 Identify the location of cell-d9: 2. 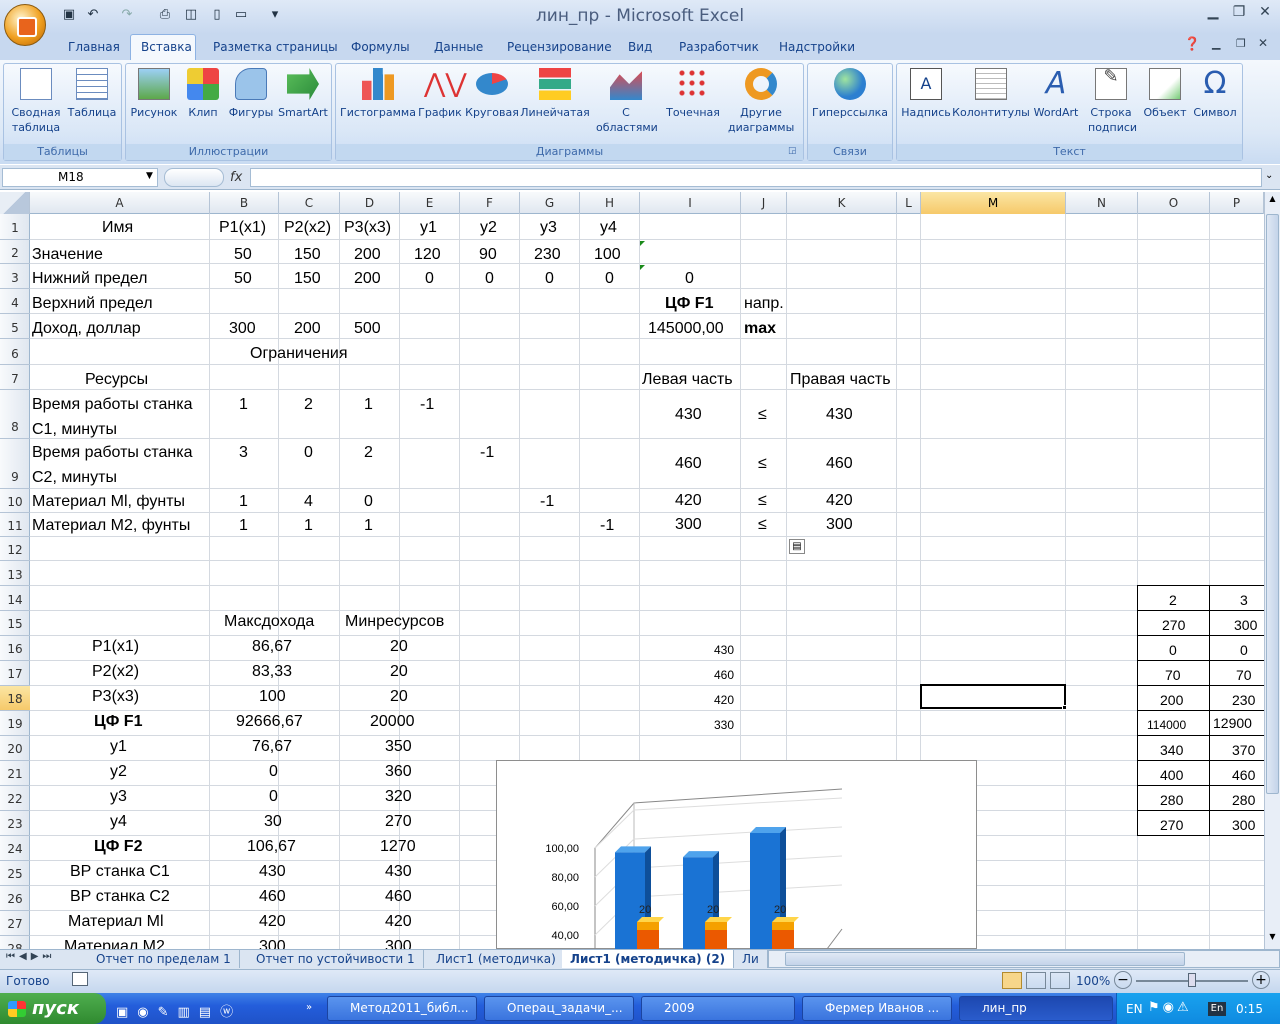
(368, 453).